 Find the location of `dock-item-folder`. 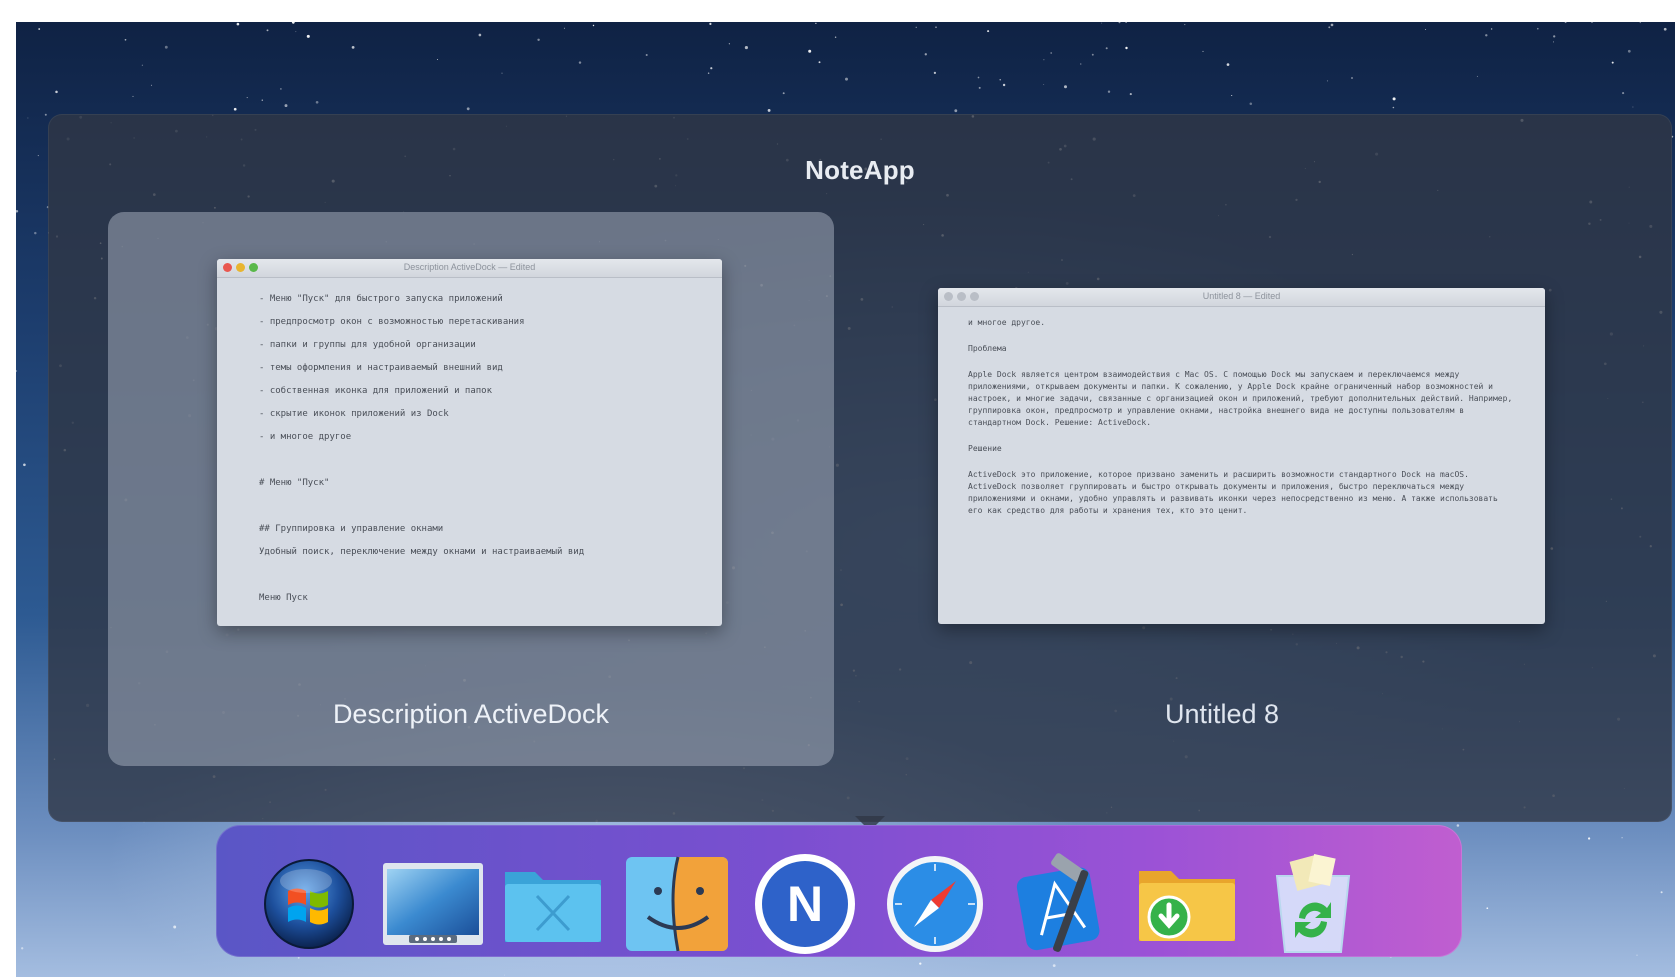

dock-item-folder is located at coordinates (553, 904).